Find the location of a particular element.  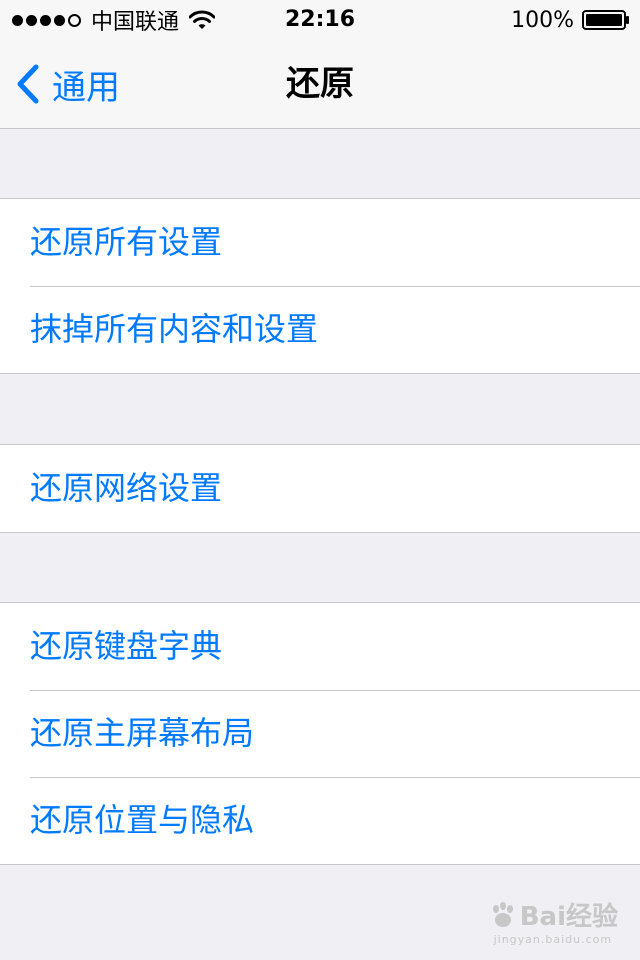

watermark: Bai经验 jingyan.baidu.com is located at coordinates (553, 921).